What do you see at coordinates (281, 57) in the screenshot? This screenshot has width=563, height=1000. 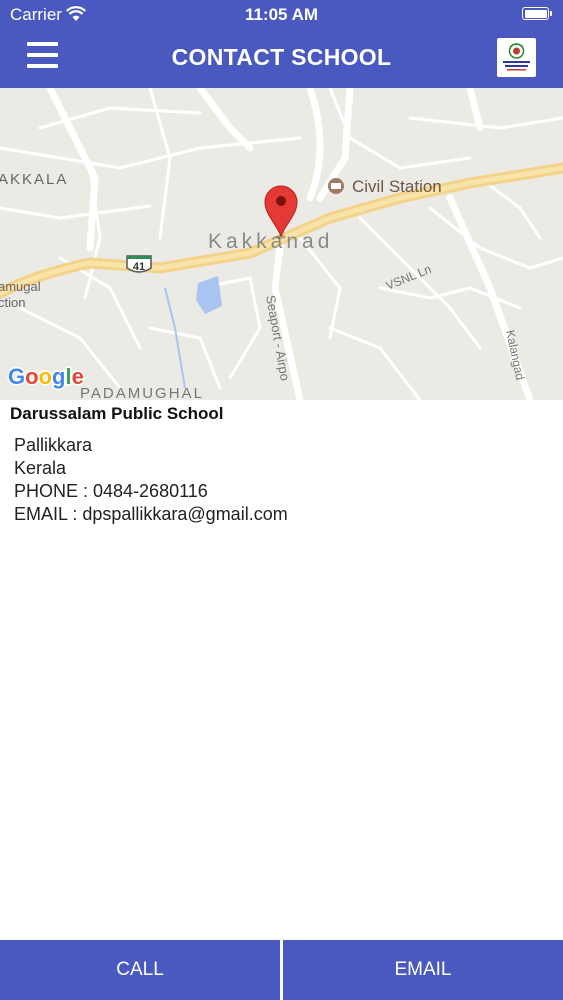 I see `page-title: CONTACT SCHOOL` at bounding box center [281, 57].